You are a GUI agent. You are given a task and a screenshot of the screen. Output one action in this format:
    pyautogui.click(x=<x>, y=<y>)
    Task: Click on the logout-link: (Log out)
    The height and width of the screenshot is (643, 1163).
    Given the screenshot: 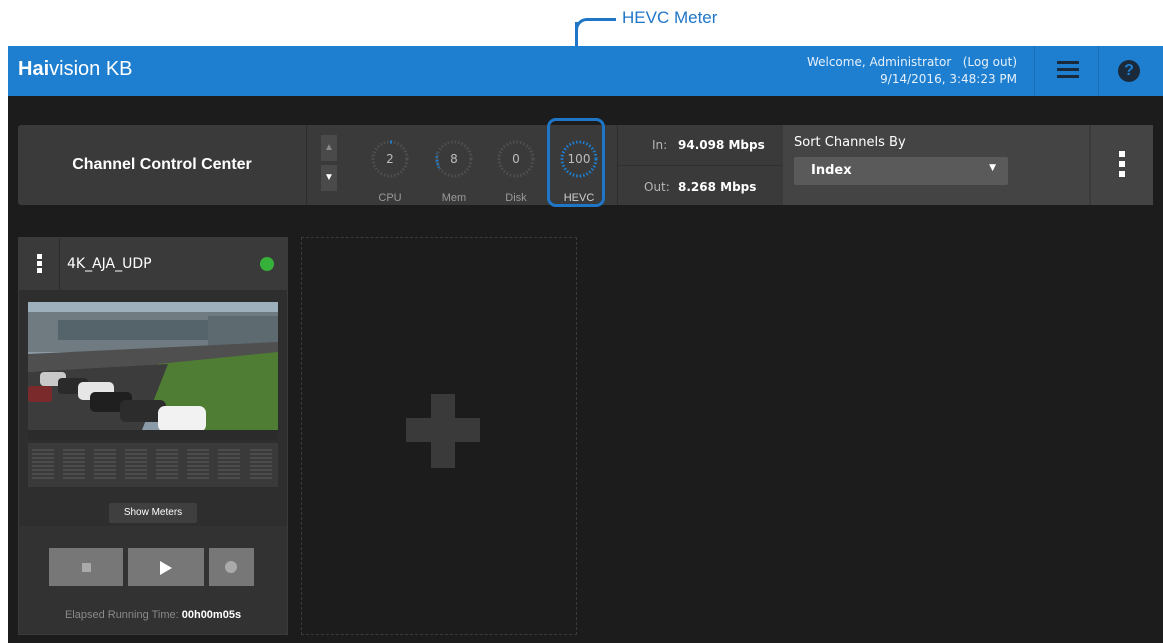 What is the action you would take?
    pyautogui.click(x=990, y=62)
    